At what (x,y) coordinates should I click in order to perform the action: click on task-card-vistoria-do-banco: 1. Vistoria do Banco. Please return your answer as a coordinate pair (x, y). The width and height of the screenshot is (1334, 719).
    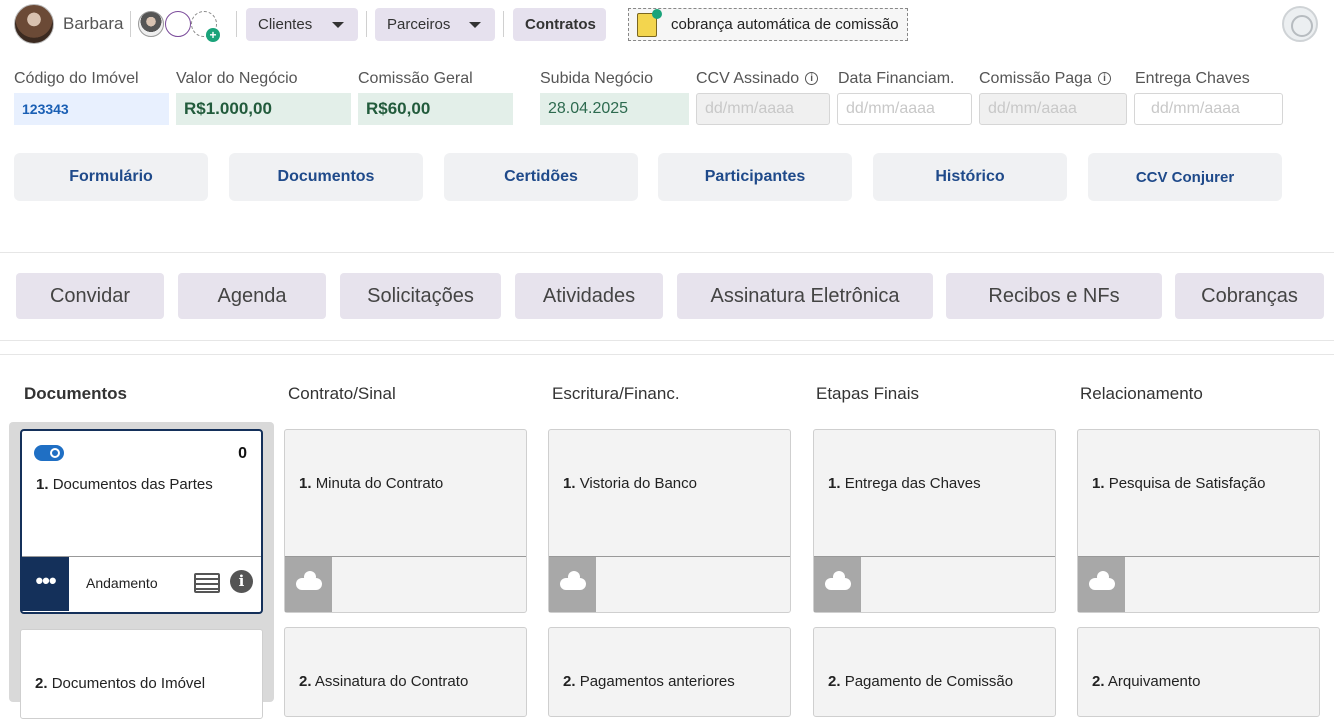
    Looking at the image, I should click on (669, 521).